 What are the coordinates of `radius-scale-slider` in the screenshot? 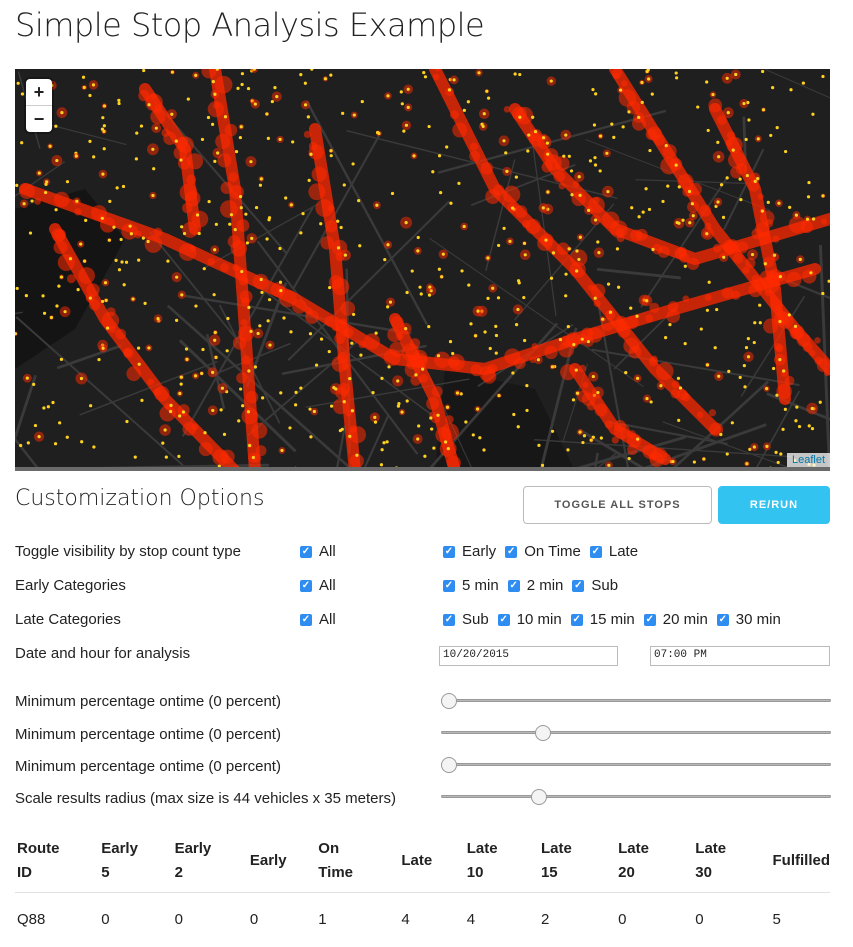 It's located at (636, 797).